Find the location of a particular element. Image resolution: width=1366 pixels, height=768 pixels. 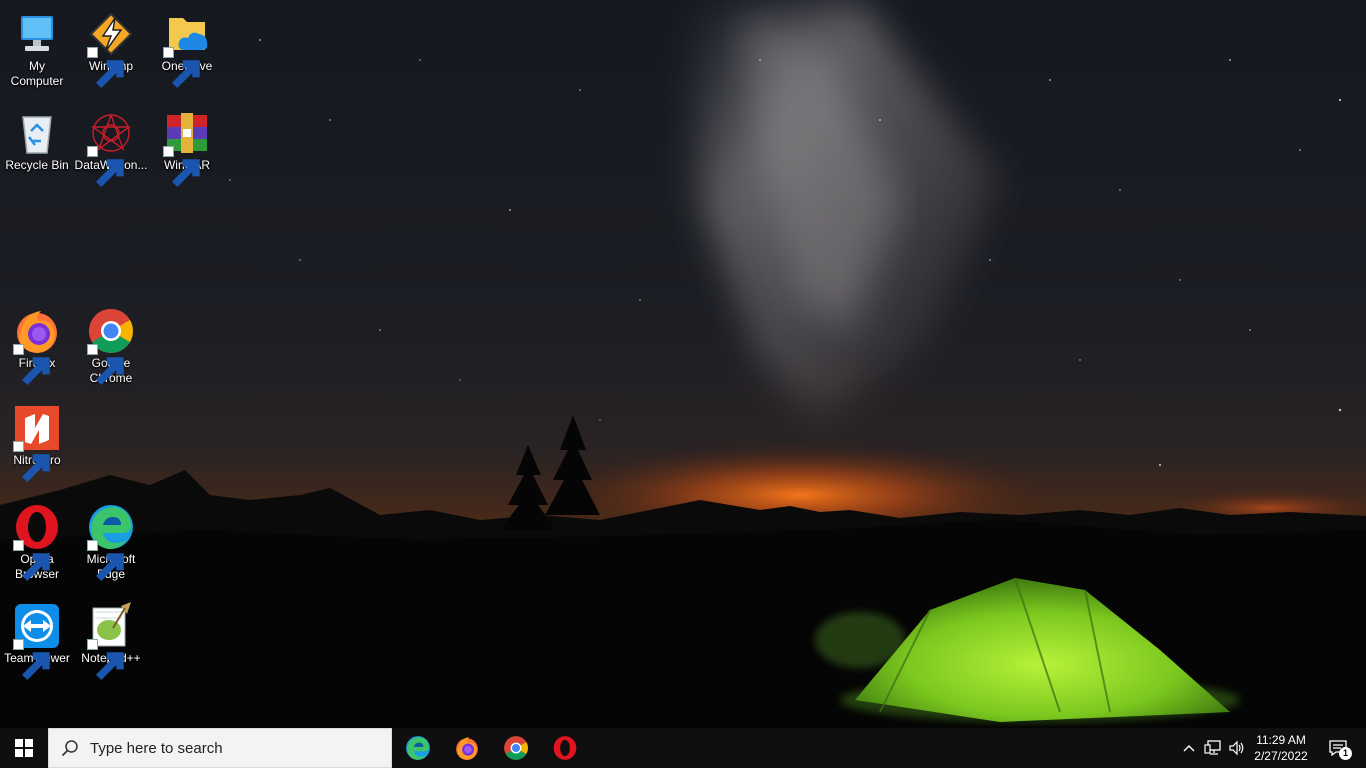

taskbar-app-opera is located at coordinates (565, 748).